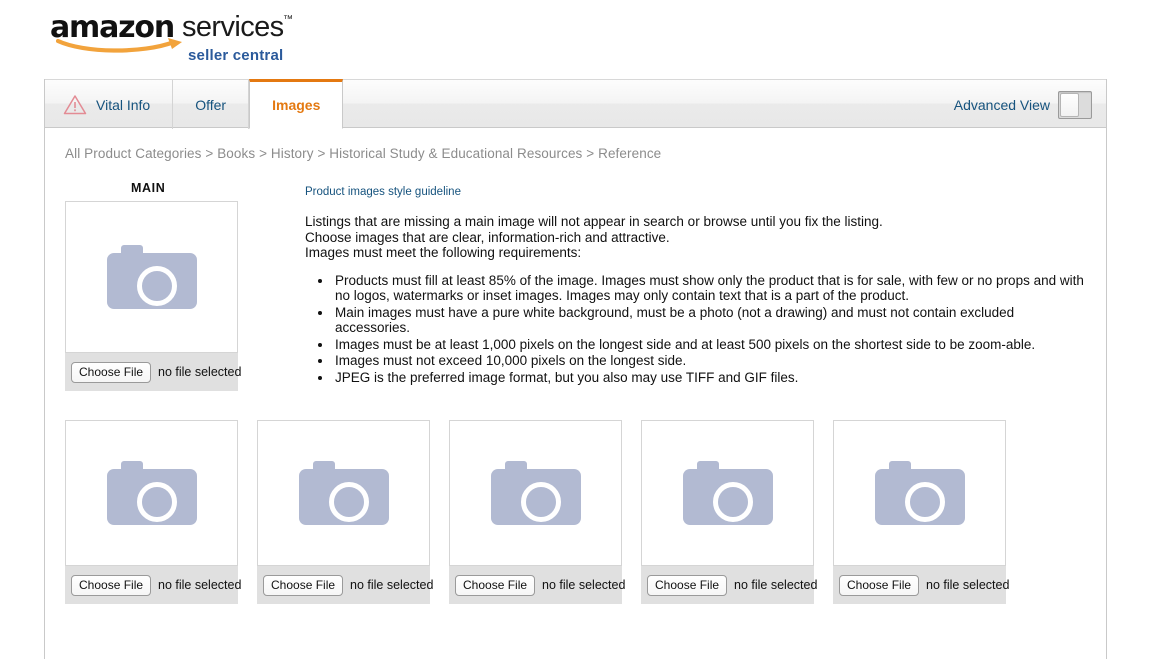 This screenshot has width=1150, height=659. I want to click on alt-file-status-1: no file selected, so click(200, 585).